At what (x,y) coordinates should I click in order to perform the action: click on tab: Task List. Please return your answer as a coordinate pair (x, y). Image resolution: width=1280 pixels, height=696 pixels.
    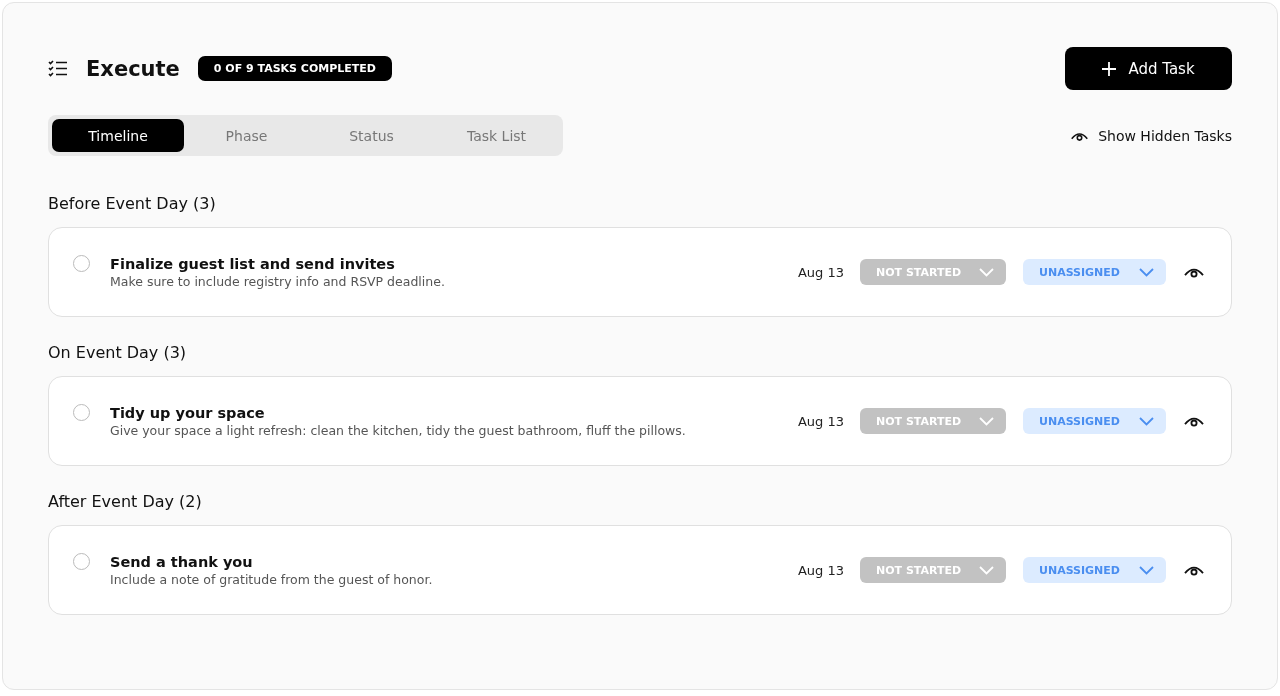
    Looking at the image, I should click on (496, 135).